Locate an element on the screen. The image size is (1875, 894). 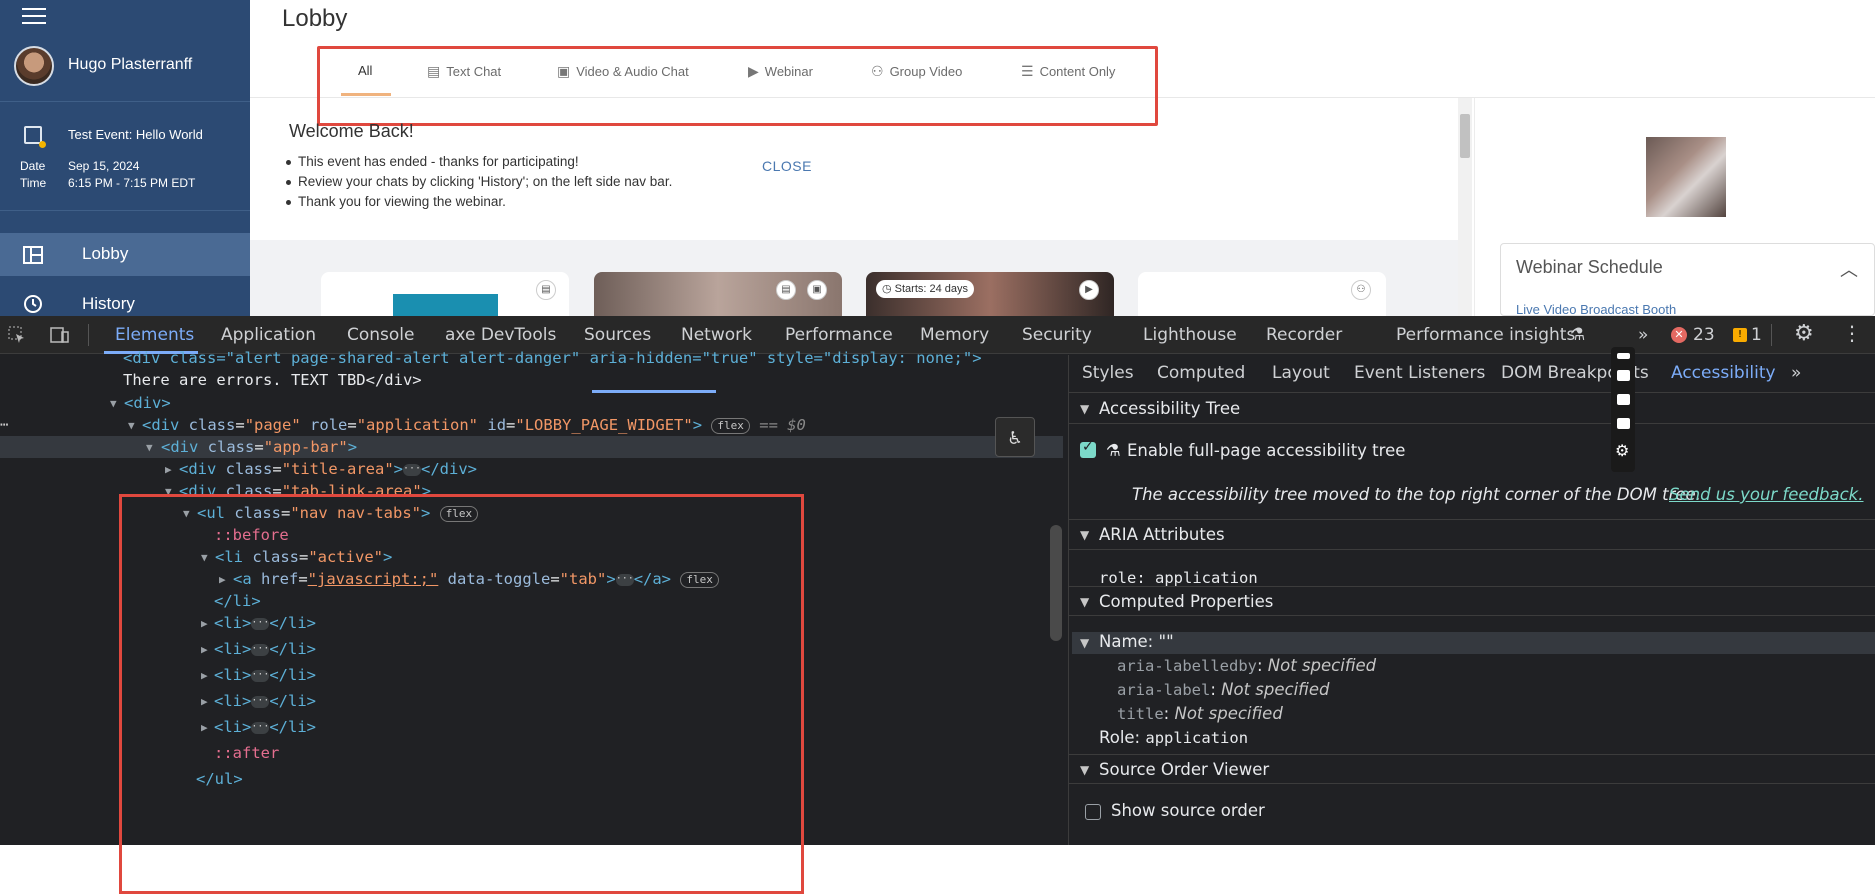
sidebar-item-label: Lobby is located at coordinates (105, 253).